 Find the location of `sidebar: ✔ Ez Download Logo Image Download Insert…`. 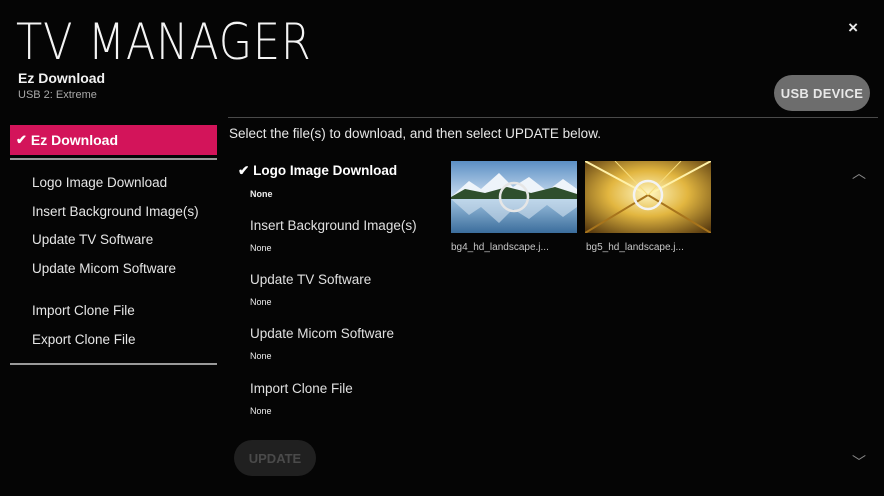

sidebar: ✔ Ez Download Logo Image Download Insert… is located at coordinates (113, 241).